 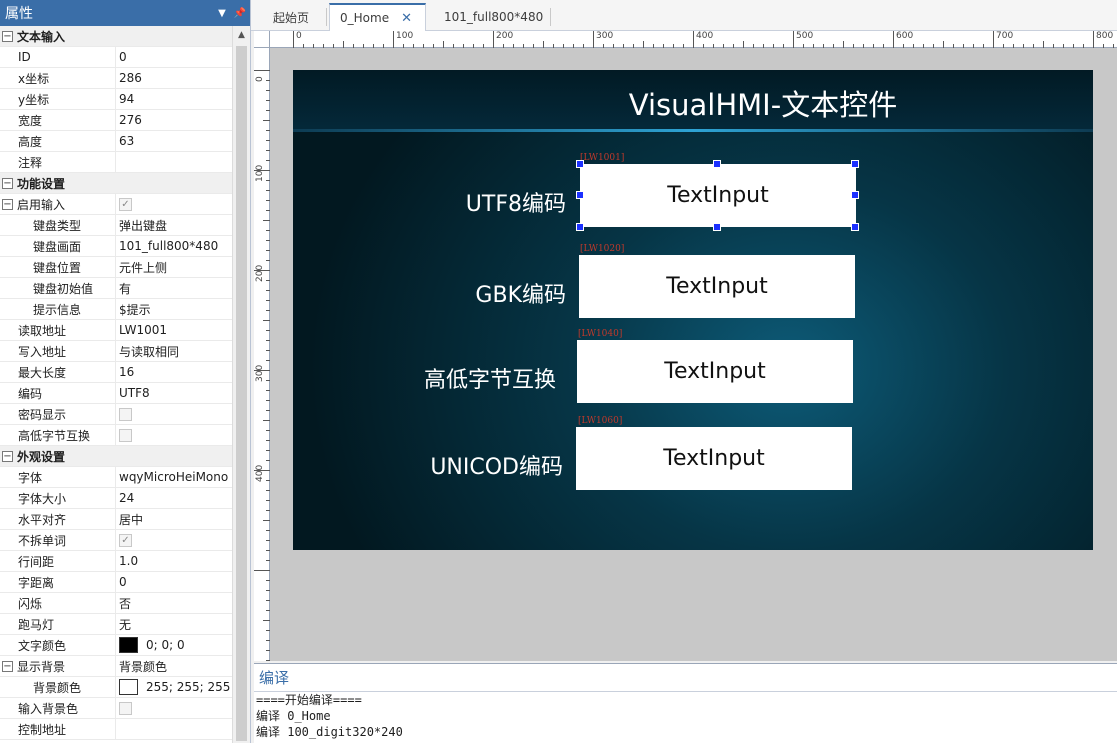 I want to click on property-row: 键盘初始值 有, so click(x=116, y=288).